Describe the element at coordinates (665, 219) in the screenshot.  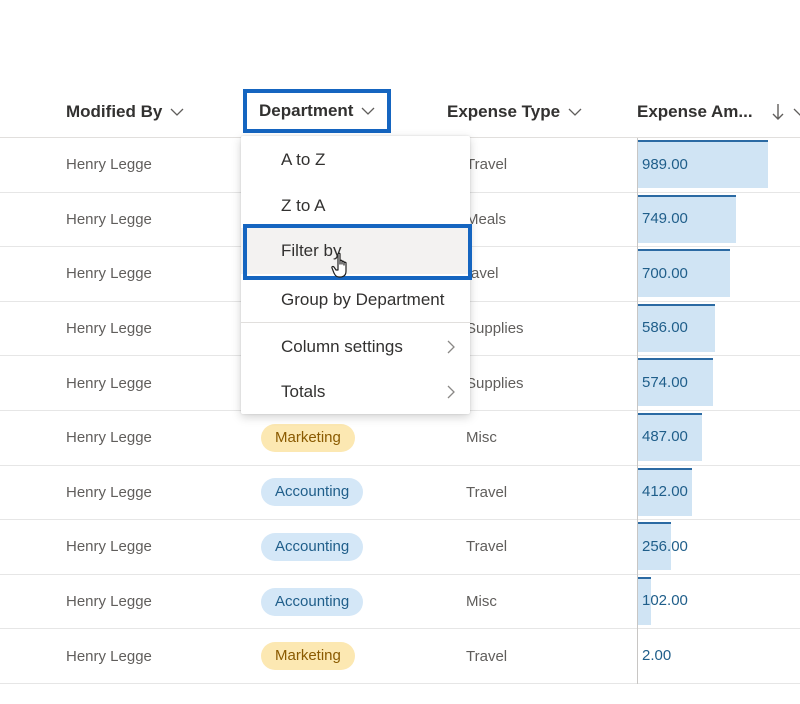
I see `amount-value: 749.00` at that location.